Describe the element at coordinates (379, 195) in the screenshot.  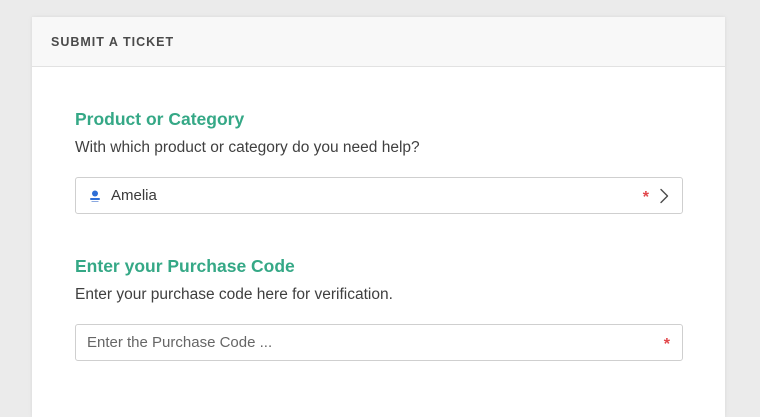
I see `product-select: Amelia *` at that location.